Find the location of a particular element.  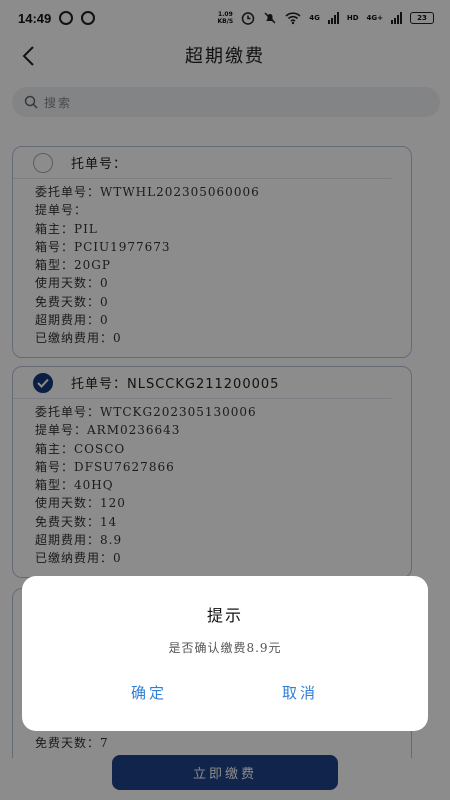

confirm-button: 确定 is located at coordinates (149, 694).